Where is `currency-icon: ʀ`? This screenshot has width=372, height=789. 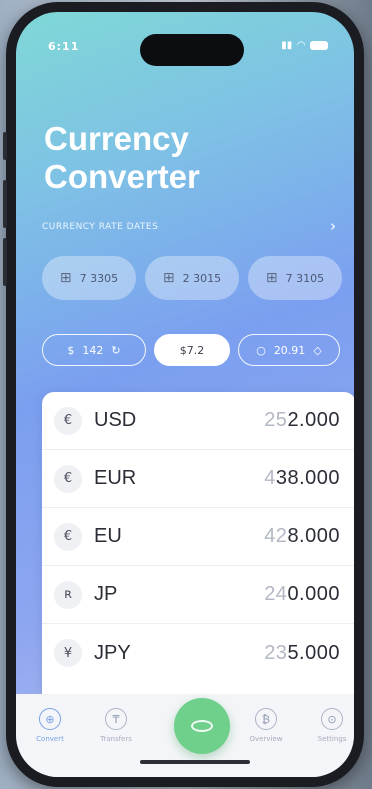 currency-icon: ʀ is located at coordinates (68, 594).